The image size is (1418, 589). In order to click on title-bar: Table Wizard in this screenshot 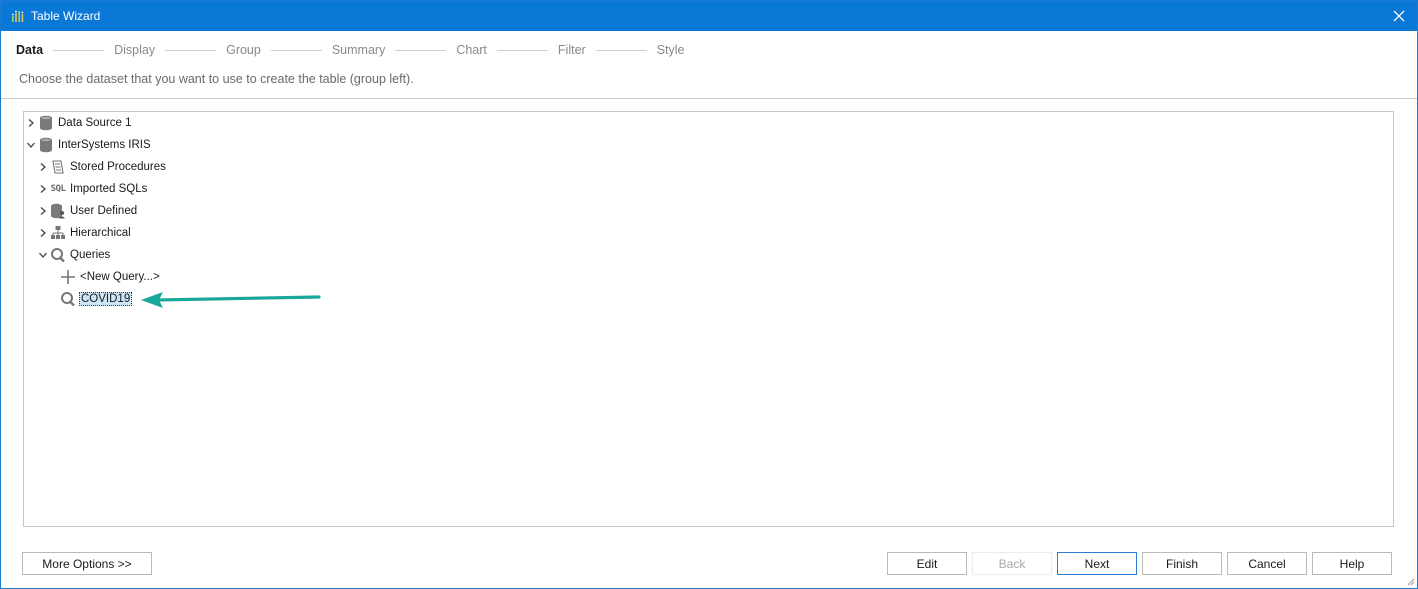, I will do `click(709, 16)`.